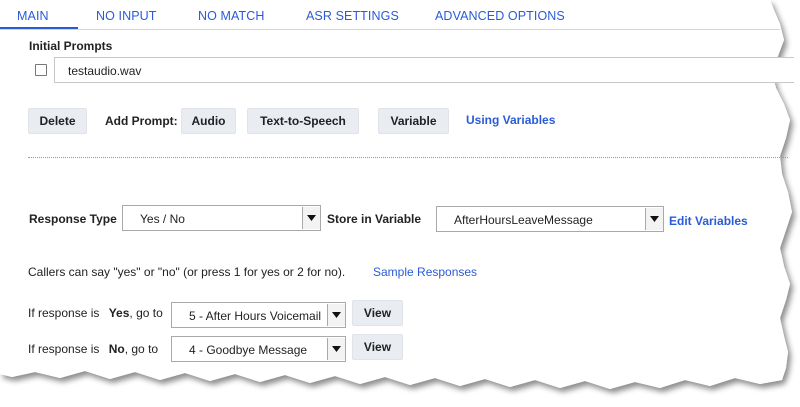  What do you see at coordinates (141, 121) in the screenshot?
I see `add-prompt-label: Add Prompt:` at bounding box center [141, 121].